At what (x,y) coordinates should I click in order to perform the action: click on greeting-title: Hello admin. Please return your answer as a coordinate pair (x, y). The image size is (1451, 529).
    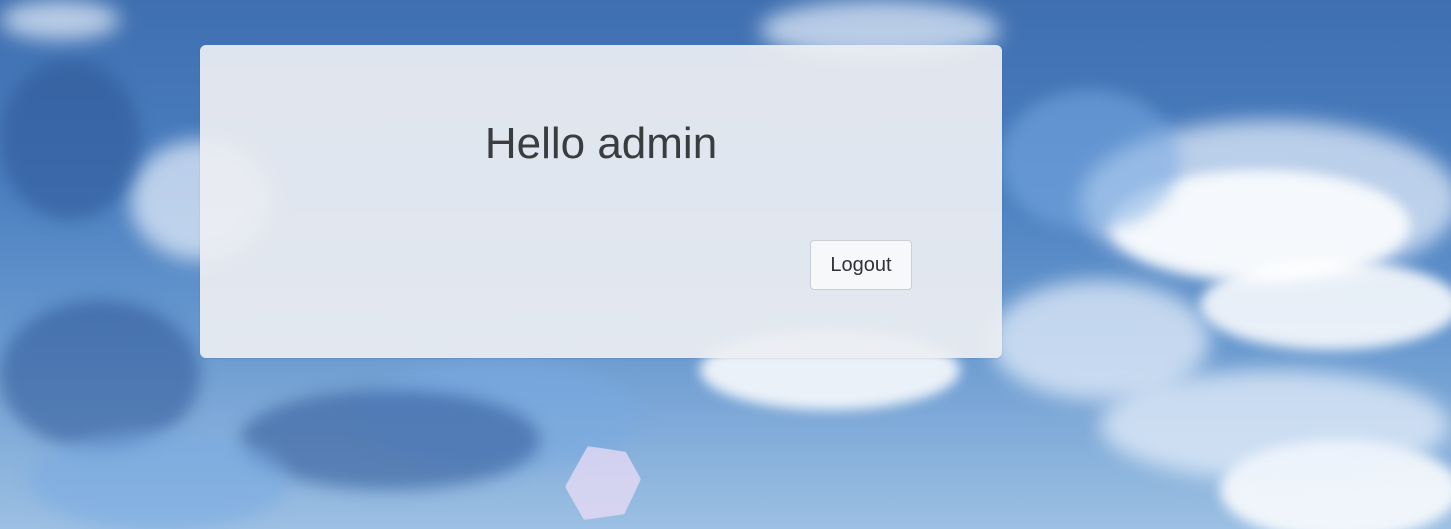
    Looking at the image, I should click on (601, 143).